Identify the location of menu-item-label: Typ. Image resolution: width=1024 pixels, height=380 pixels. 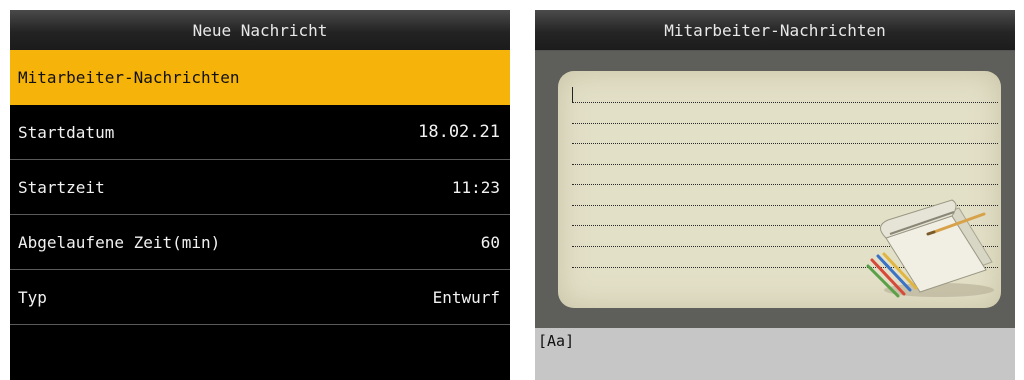
(32, 297).